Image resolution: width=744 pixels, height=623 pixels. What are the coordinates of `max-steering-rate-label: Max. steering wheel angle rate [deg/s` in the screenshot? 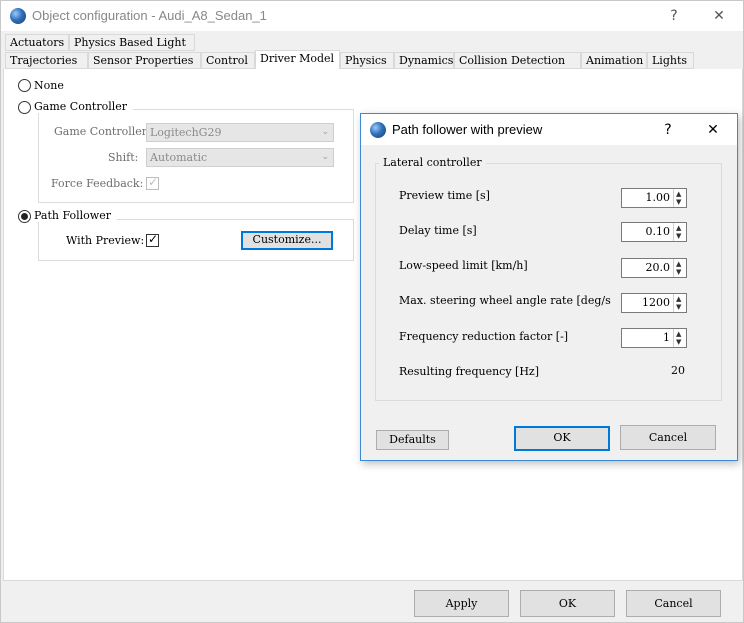 It's located at (505, 300).